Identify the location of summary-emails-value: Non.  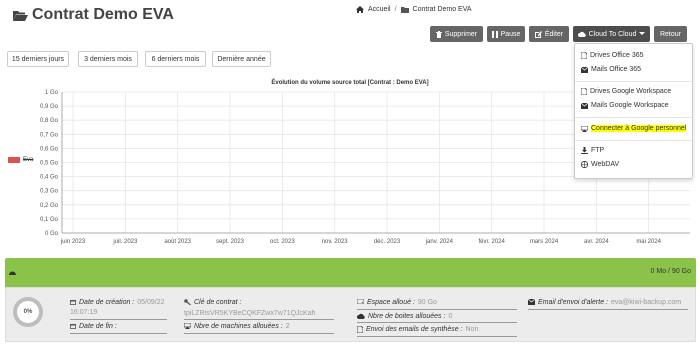
(472, 329).